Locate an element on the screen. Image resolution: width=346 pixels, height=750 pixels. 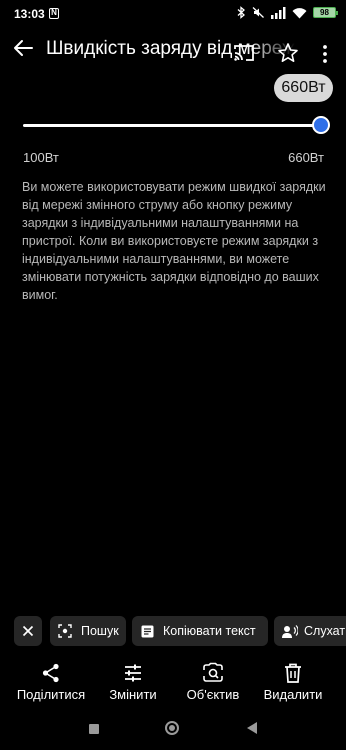
lens-icon is located at coordinates (213, 672).